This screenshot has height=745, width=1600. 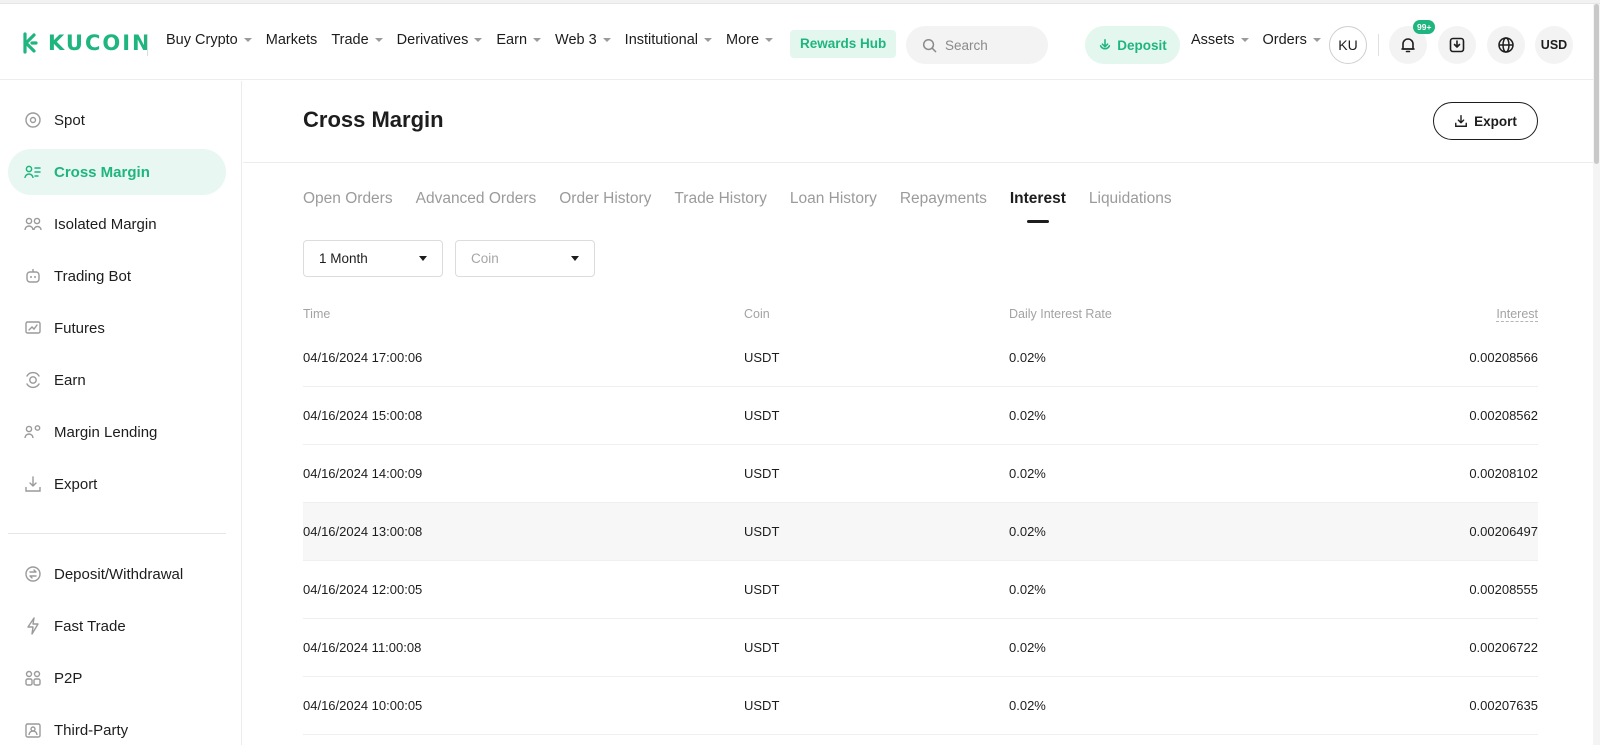 I want to click on sidebar-item-export: Export, so click(x=117, y=484).